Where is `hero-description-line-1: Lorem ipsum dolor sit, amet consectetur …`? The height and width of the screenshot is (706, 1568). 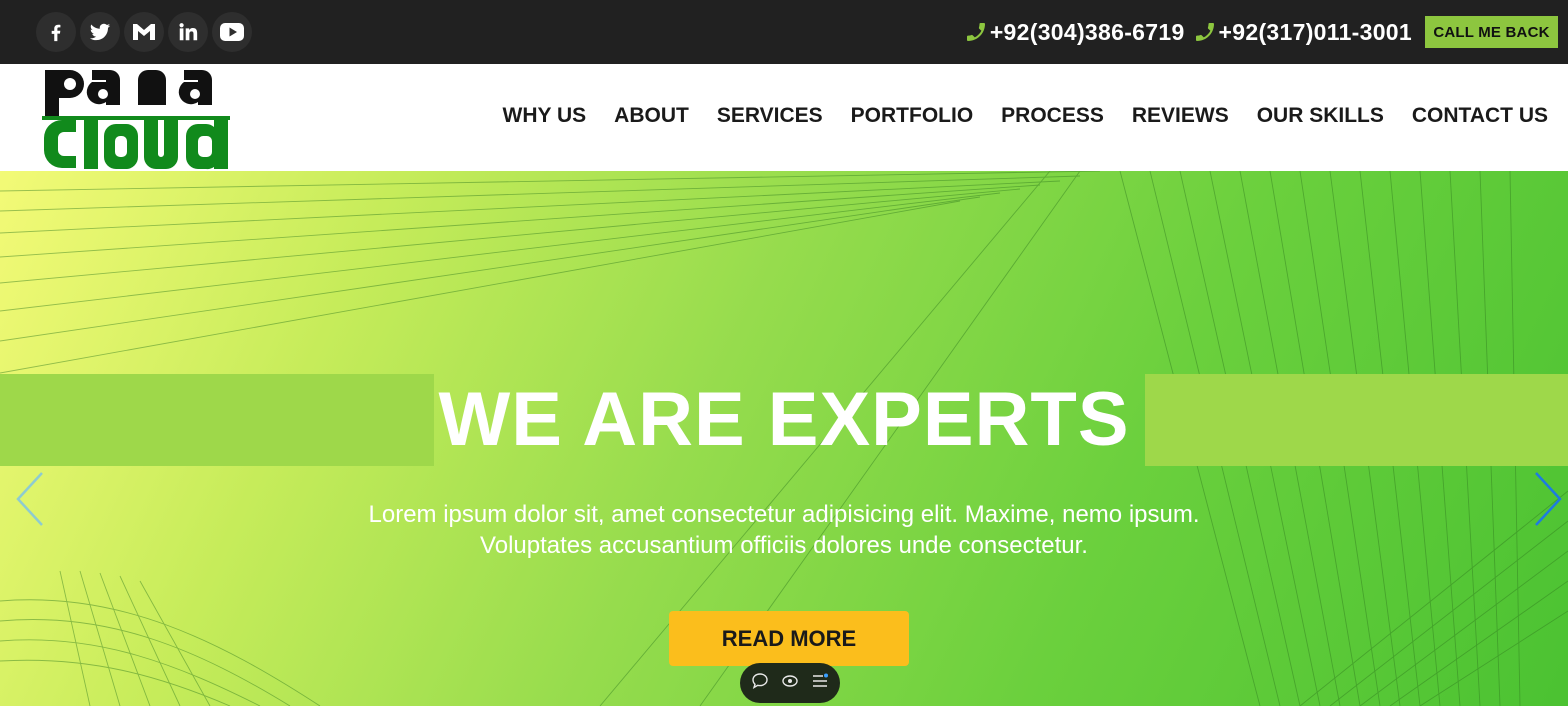 hero-description-line-1: Lorem ipsum dolor sit, amet consectetur … is located at coordinates (784, 514).